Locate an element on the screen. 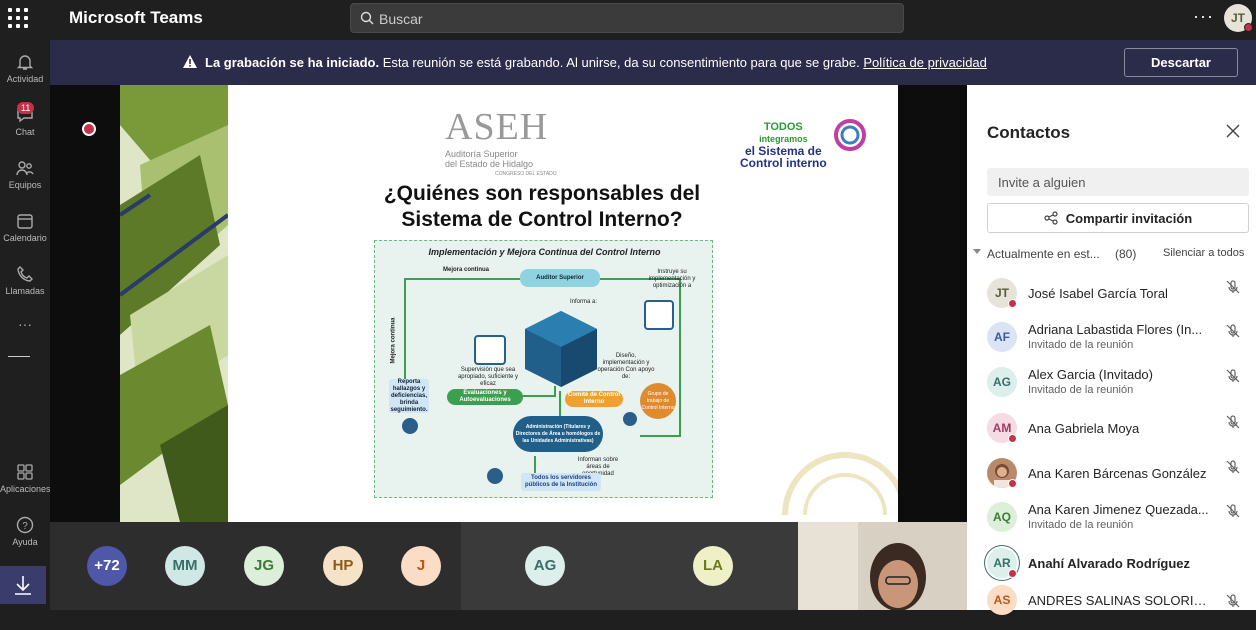 The height and width of the screenshot is (630, 1256). dismiss-button: Descartar is located at coordinates (1181, 62).